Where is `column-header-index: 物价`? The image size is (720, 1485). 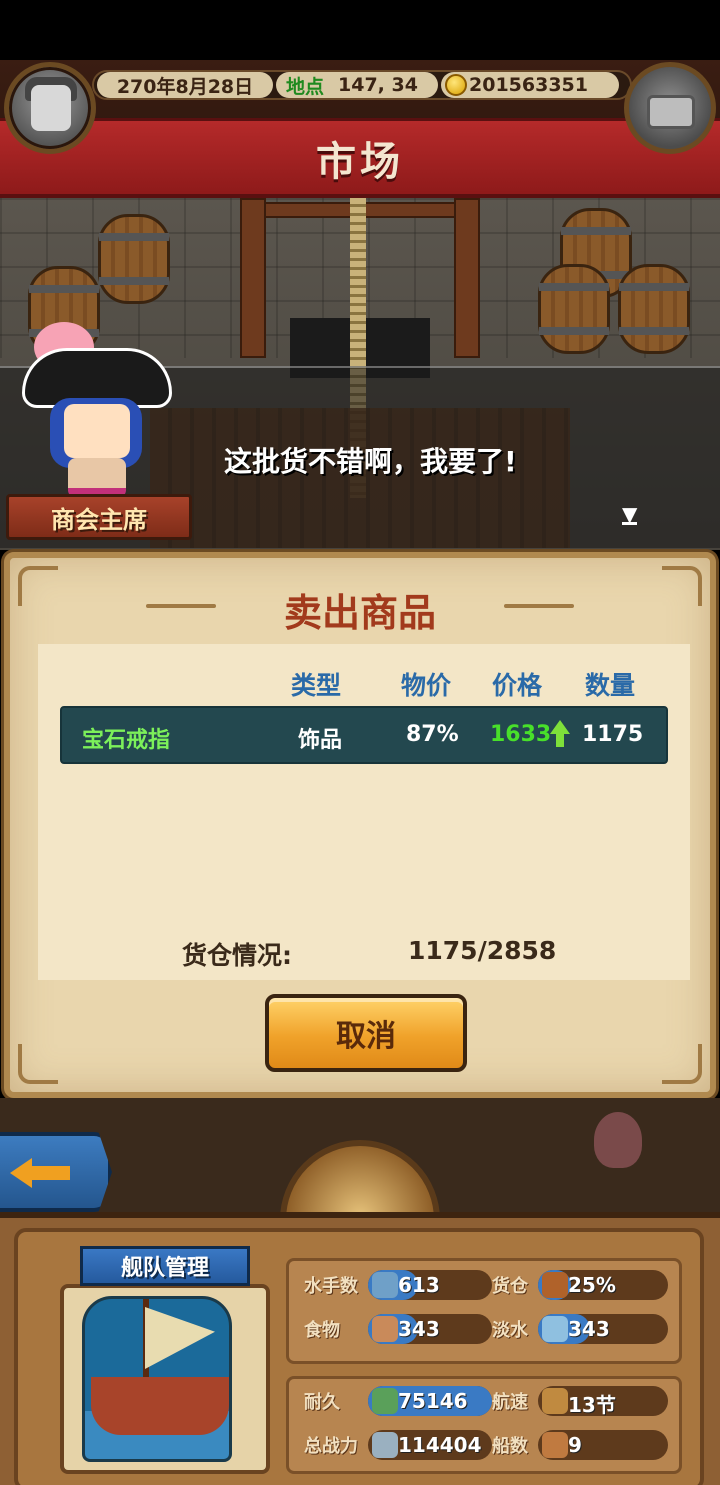 column-header-index: 物价 is located at coordinates (426, 685).